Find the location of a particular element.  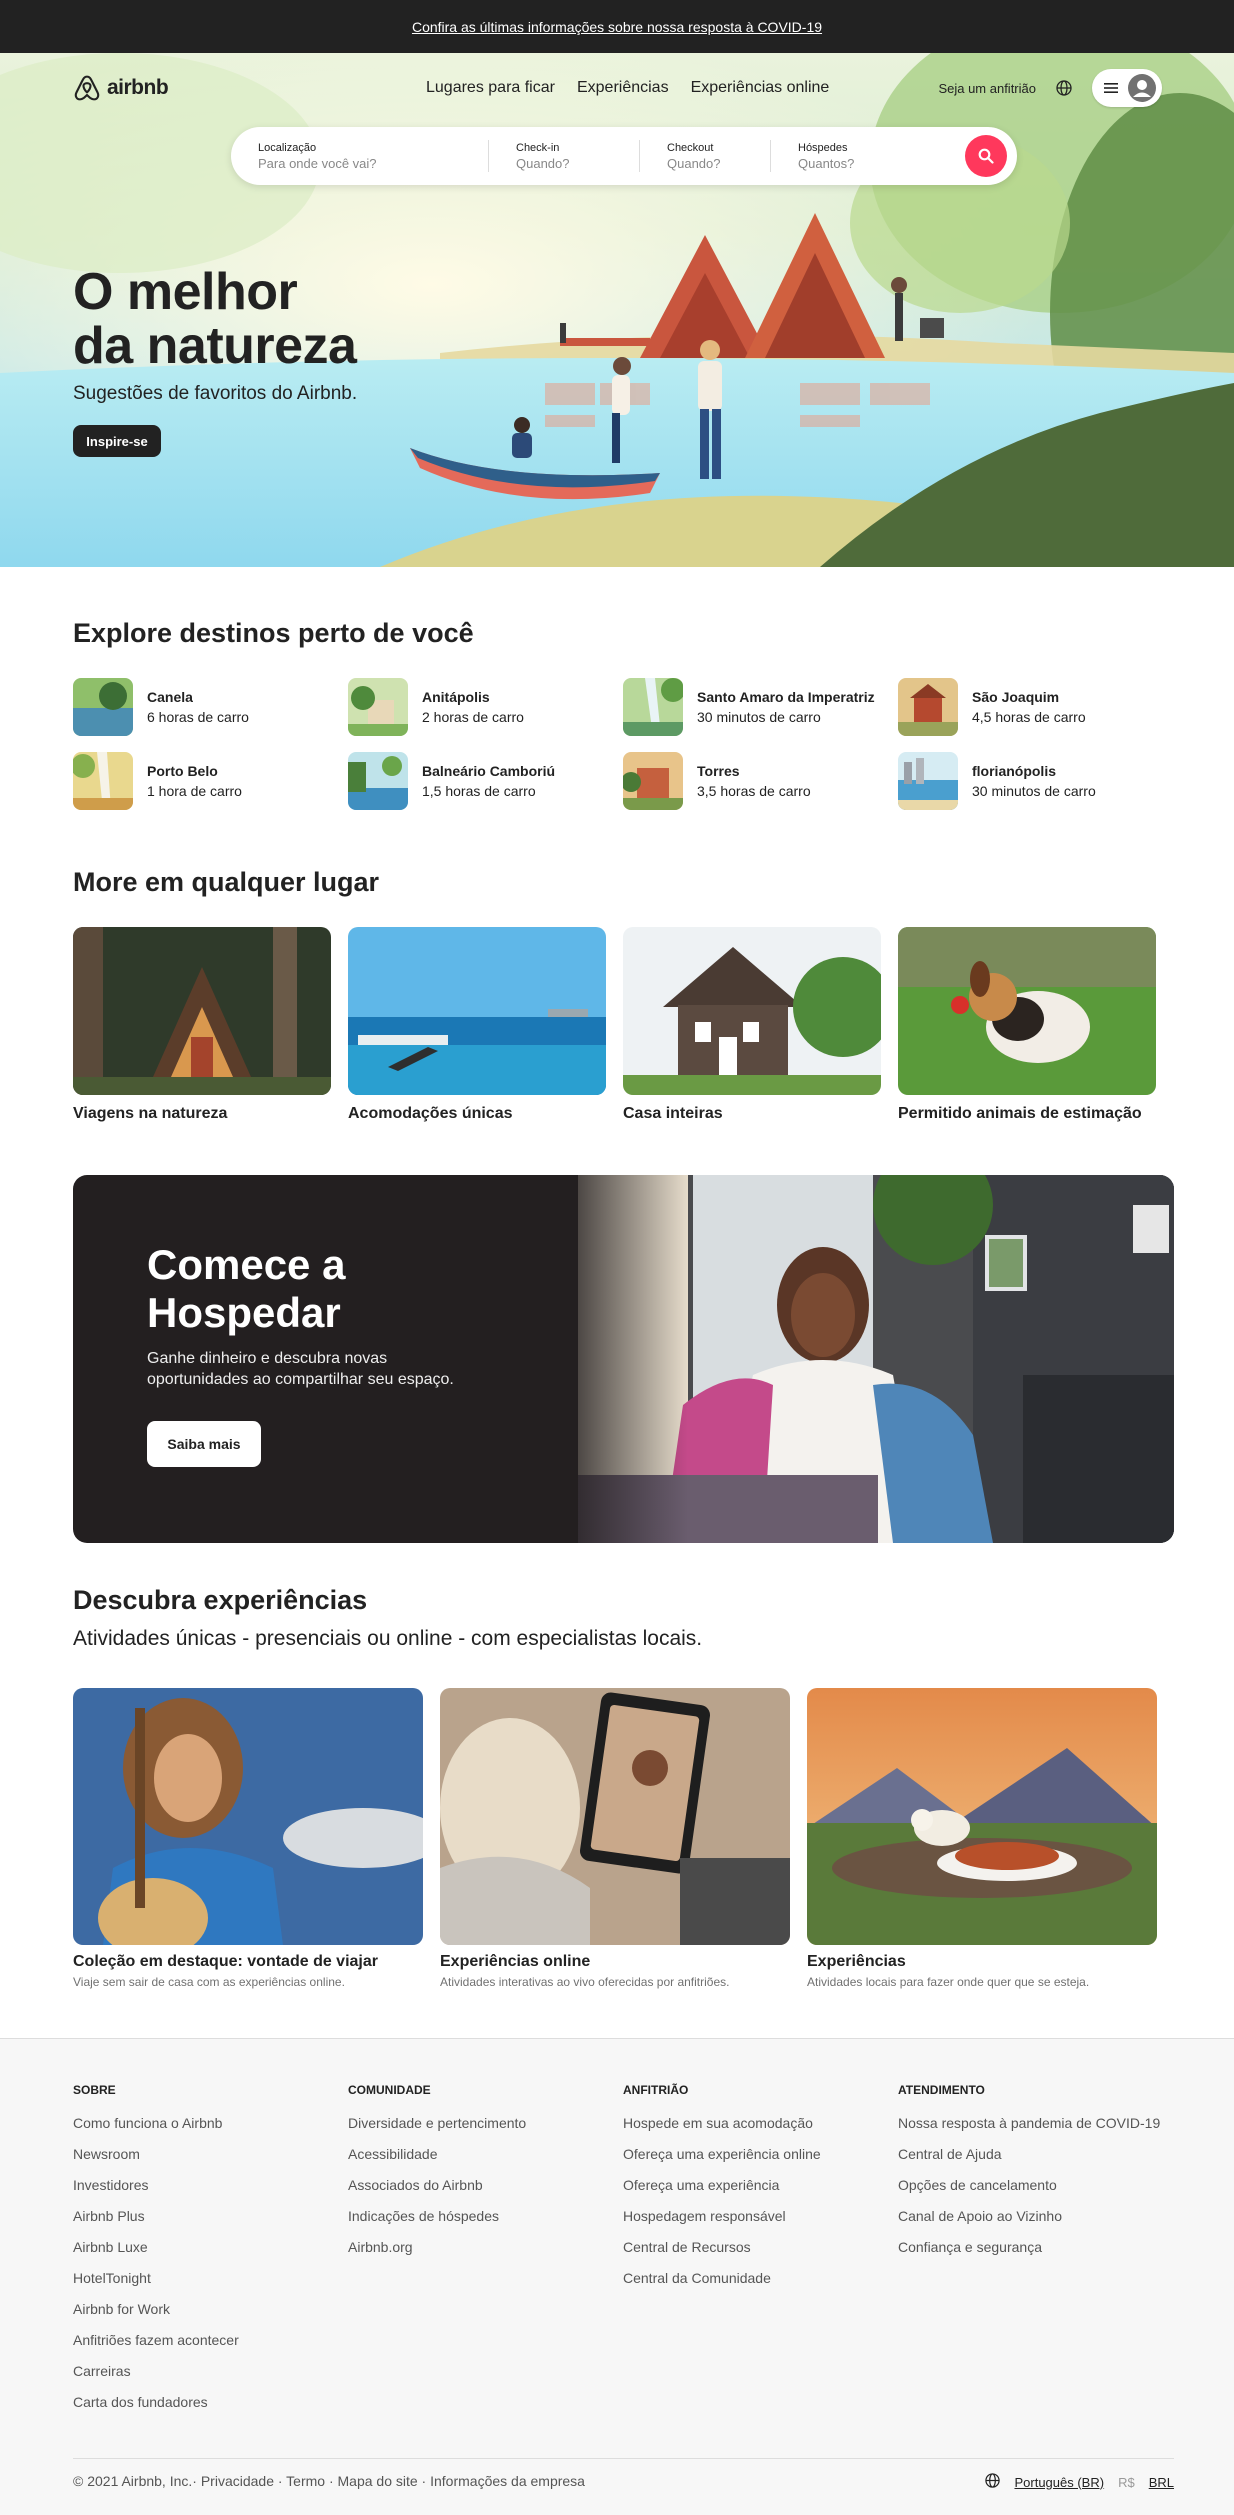

host-title-line: Hospedar is located at coordinates (244, 1312).